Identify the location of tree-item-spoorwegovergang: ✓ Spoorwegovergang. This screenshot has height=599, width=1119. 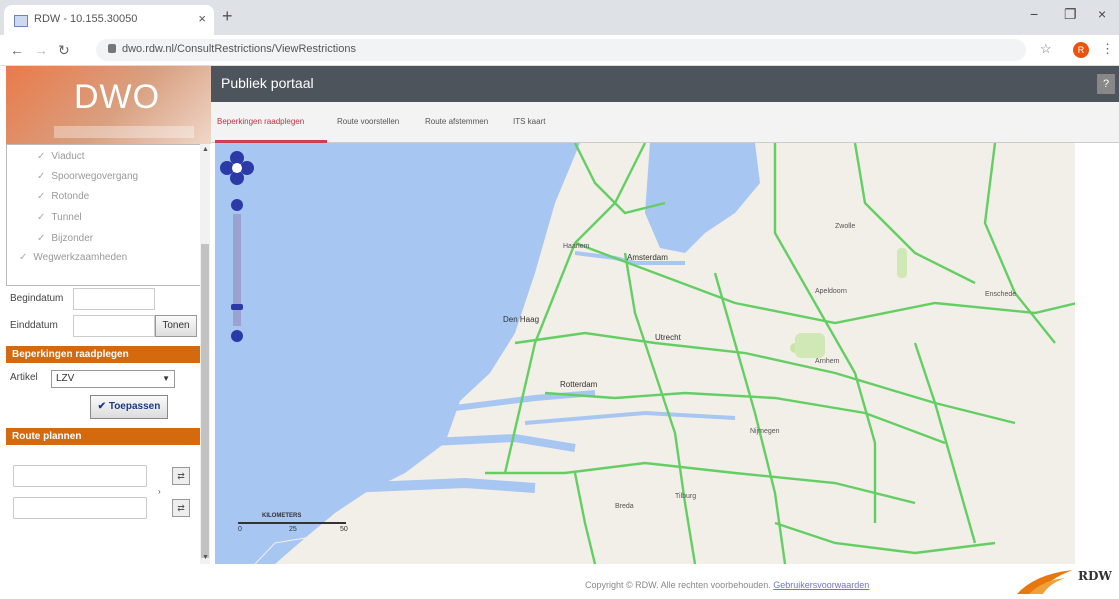
(87, 176).